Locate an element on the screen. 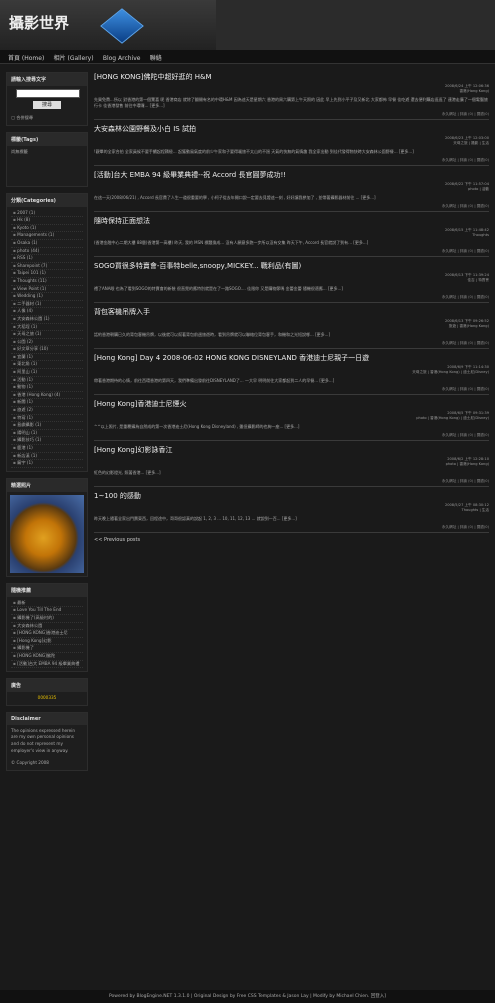  post-tags: photo | 活動 is located at coordinates (291, 189).